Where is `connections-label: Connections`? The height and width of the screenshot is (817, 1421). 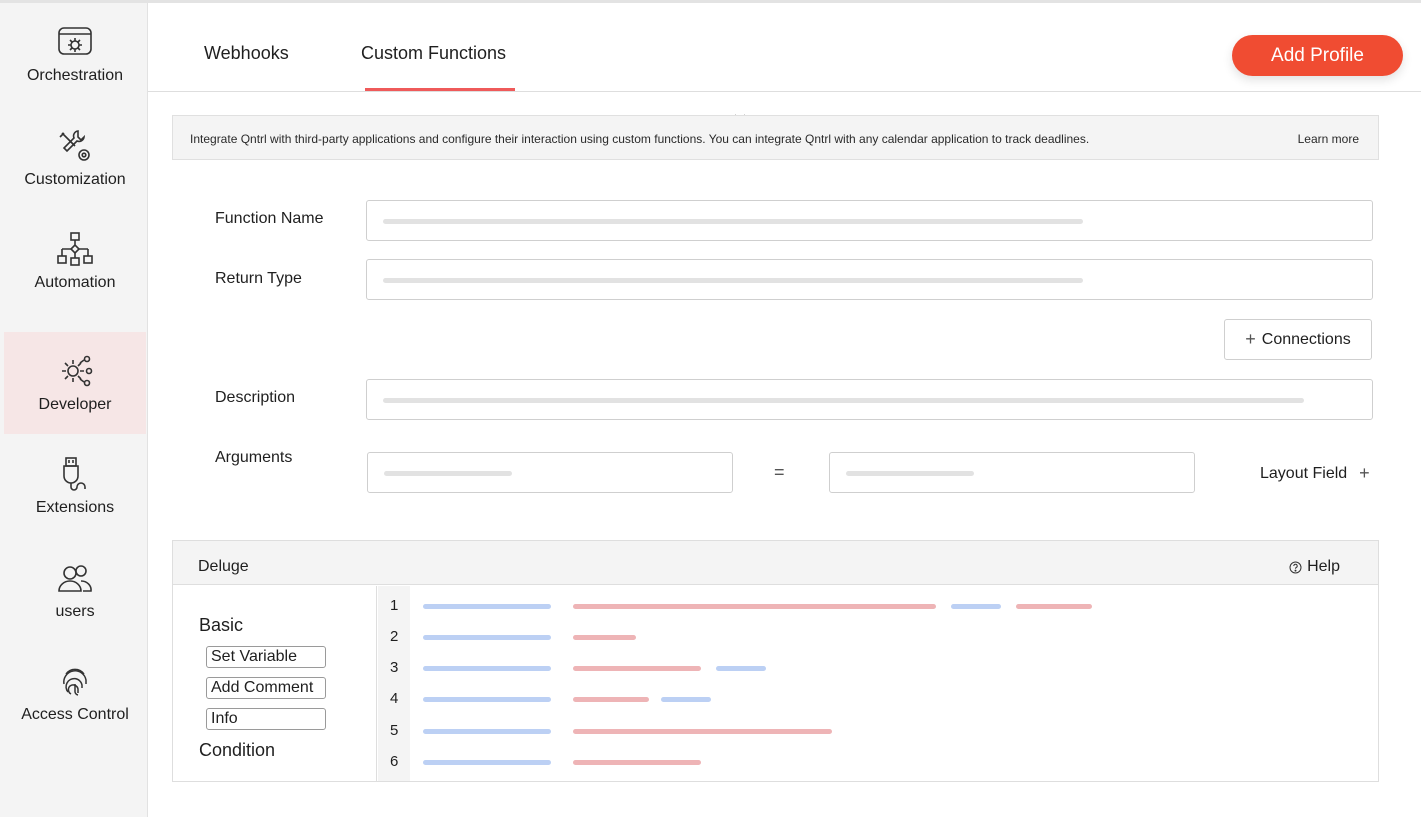 connections-label: Connections is located at coordinates (1306, 339).